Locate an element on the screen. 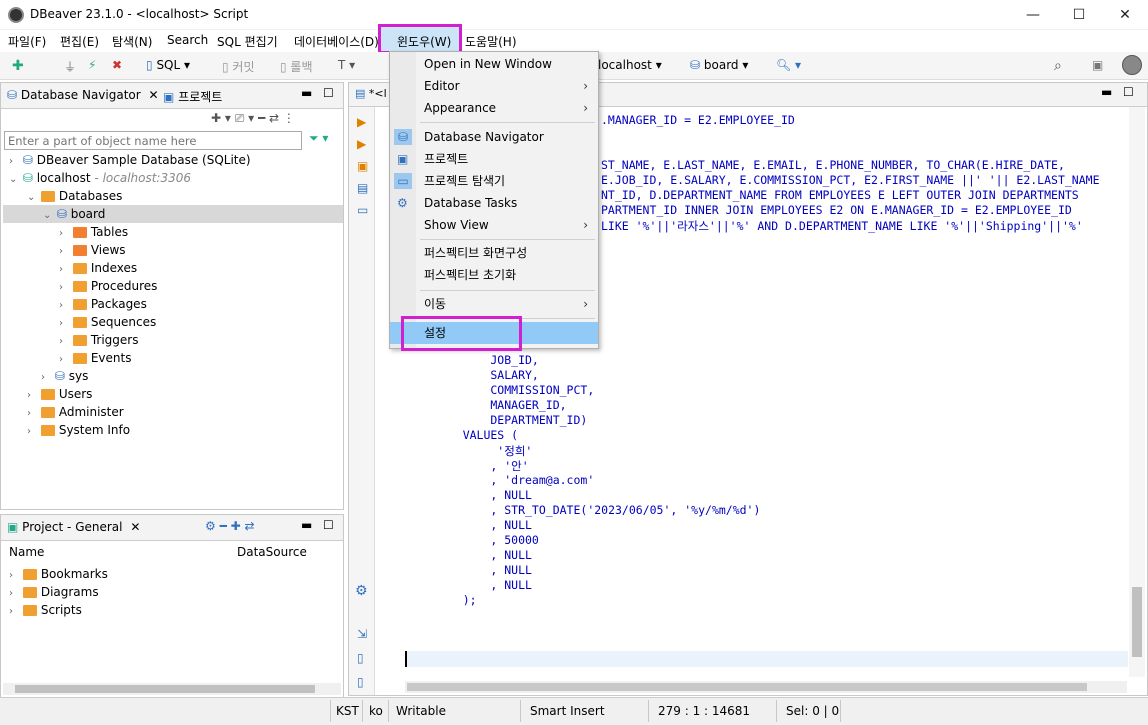  active-connection-selector: localhost ▾ is located at coordinates (630, 65).